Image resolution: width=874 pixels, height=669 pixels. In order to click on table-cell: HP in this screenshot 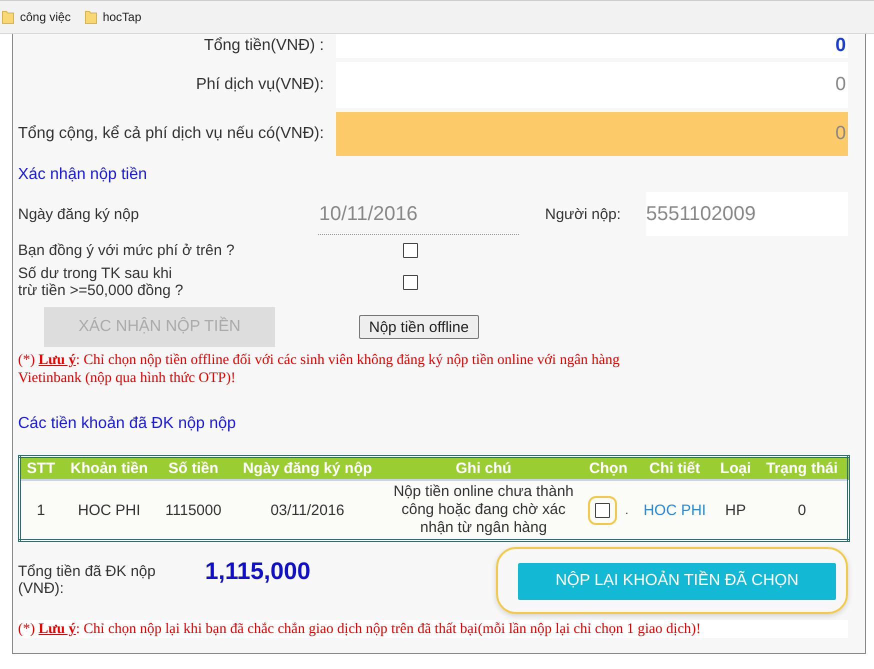, I will do `click(735, 510)`.